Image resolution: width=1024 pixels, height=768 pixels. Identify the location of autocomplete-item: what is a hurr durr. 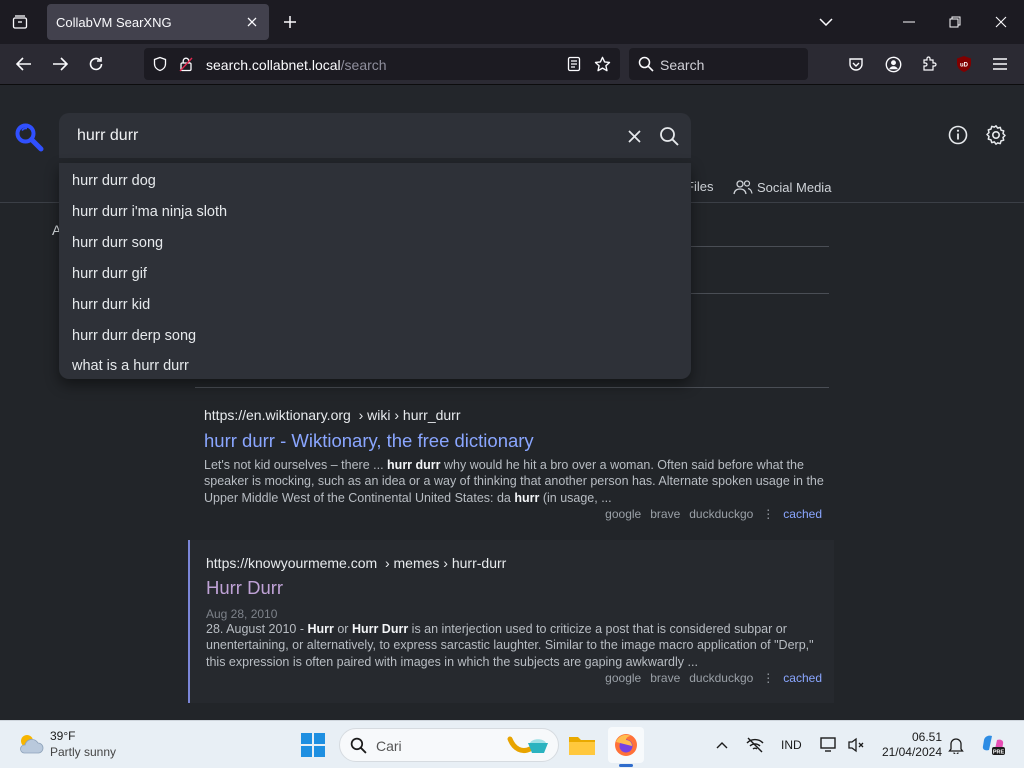
(130, 366).